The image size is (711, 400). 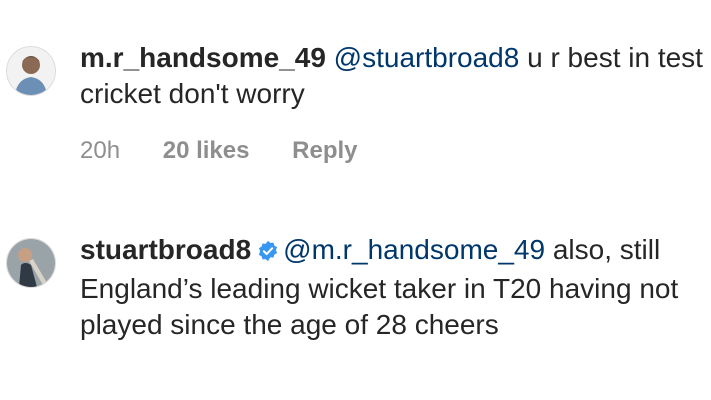 What do you see at coordinates (268, 253) in the screenshot?
I see `verified-badge-icon` at bounding box center [268, 253].